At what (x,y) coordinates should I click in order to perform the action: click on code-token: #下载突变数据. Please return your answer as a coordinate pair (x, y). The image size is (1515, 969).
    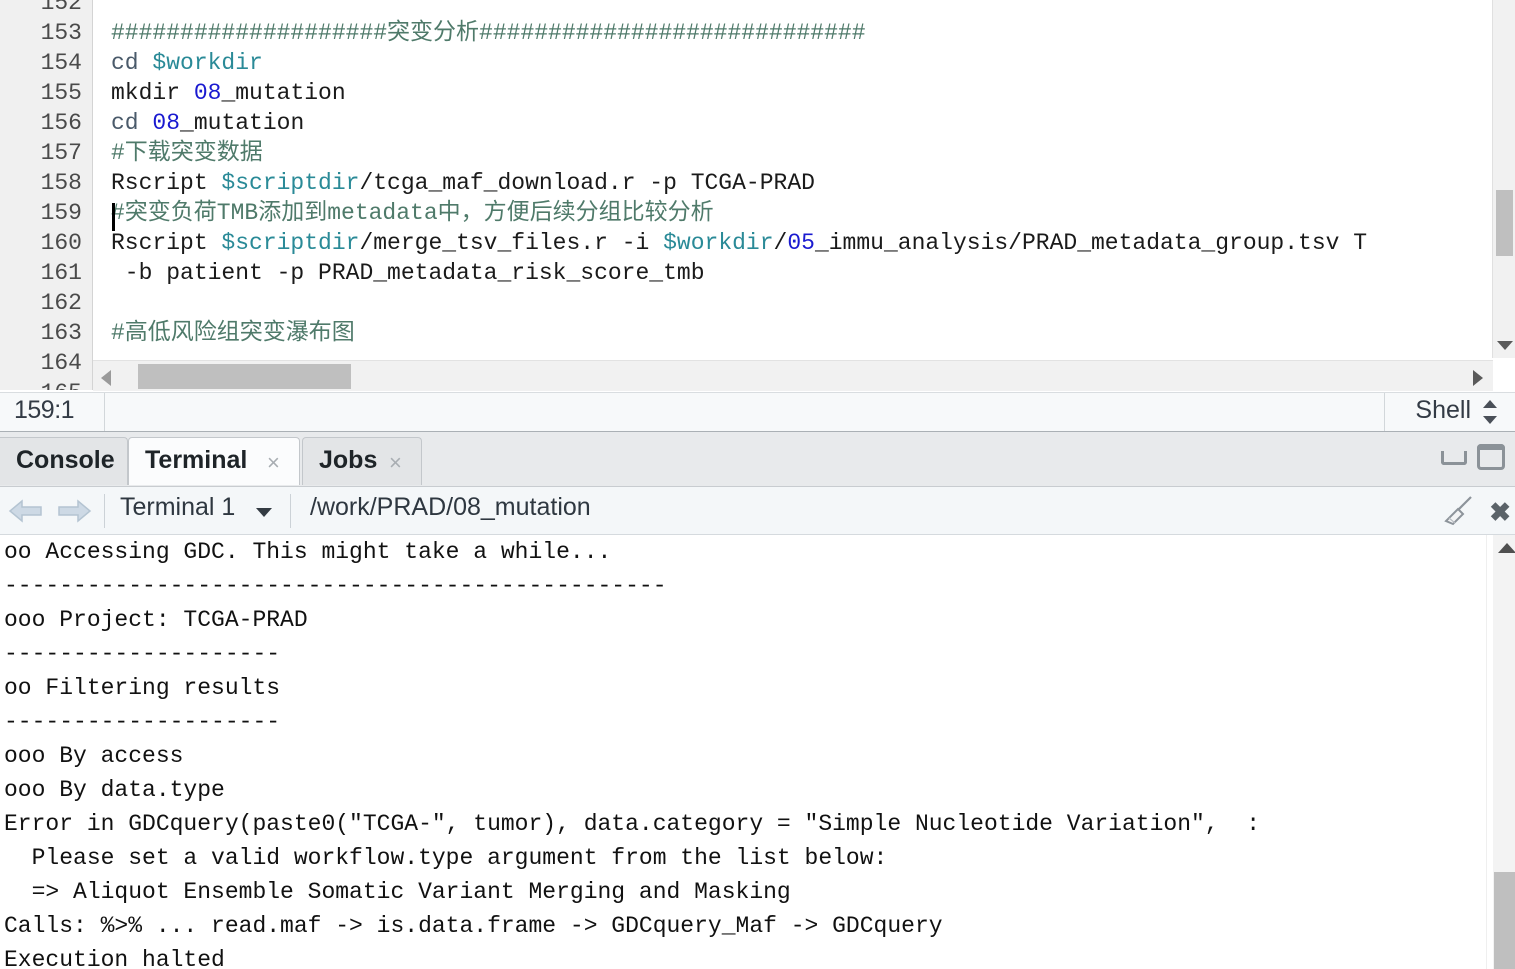
    Looking at the image, I should click on (187, 153).